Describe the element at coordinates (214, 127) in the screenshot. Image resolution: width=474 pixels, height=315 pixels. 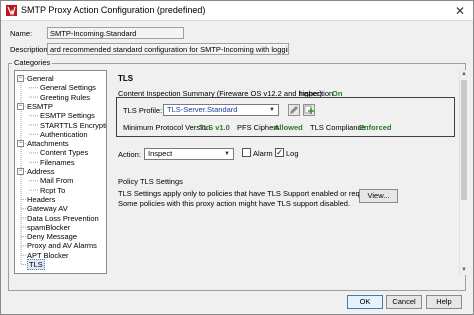
I see `min-version-value: TLS v1.0` at that location.